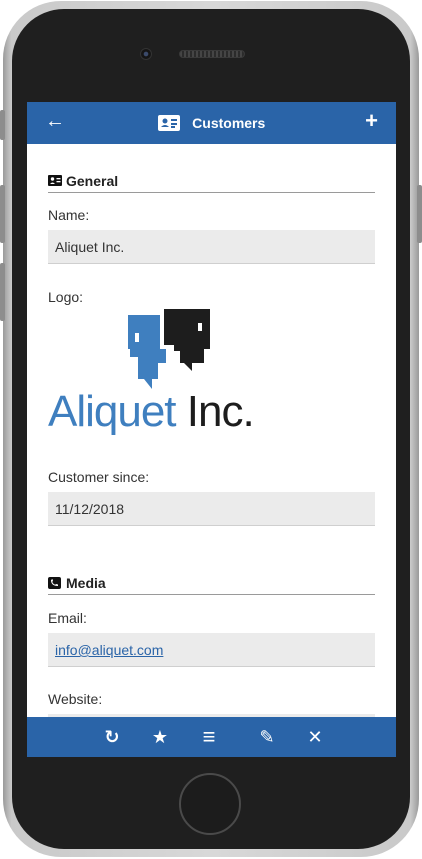  I want to click on customer-logo: Aliquet Inc., so click(173, 372).